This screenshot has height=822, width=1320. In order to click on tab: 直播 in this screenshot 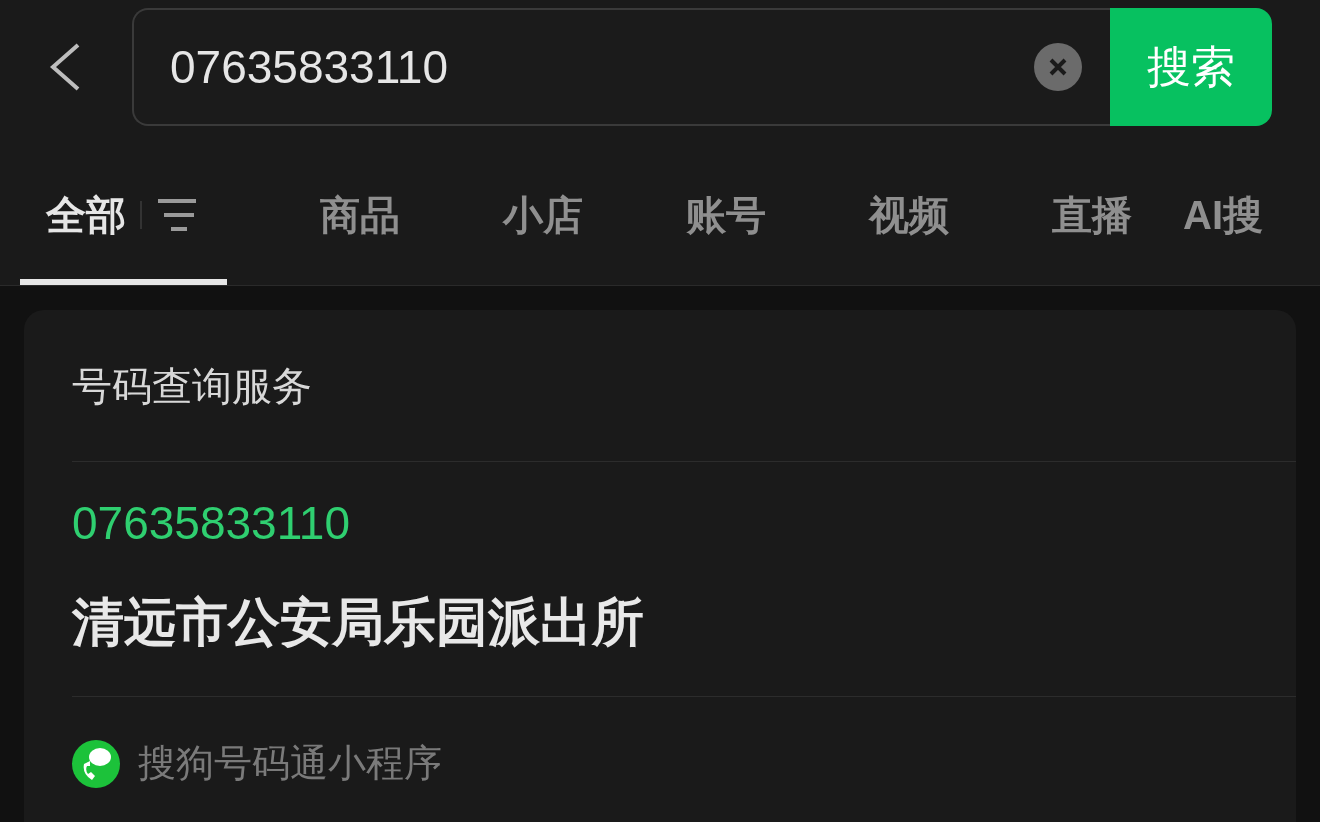, I will do `click(1091, 217)`.